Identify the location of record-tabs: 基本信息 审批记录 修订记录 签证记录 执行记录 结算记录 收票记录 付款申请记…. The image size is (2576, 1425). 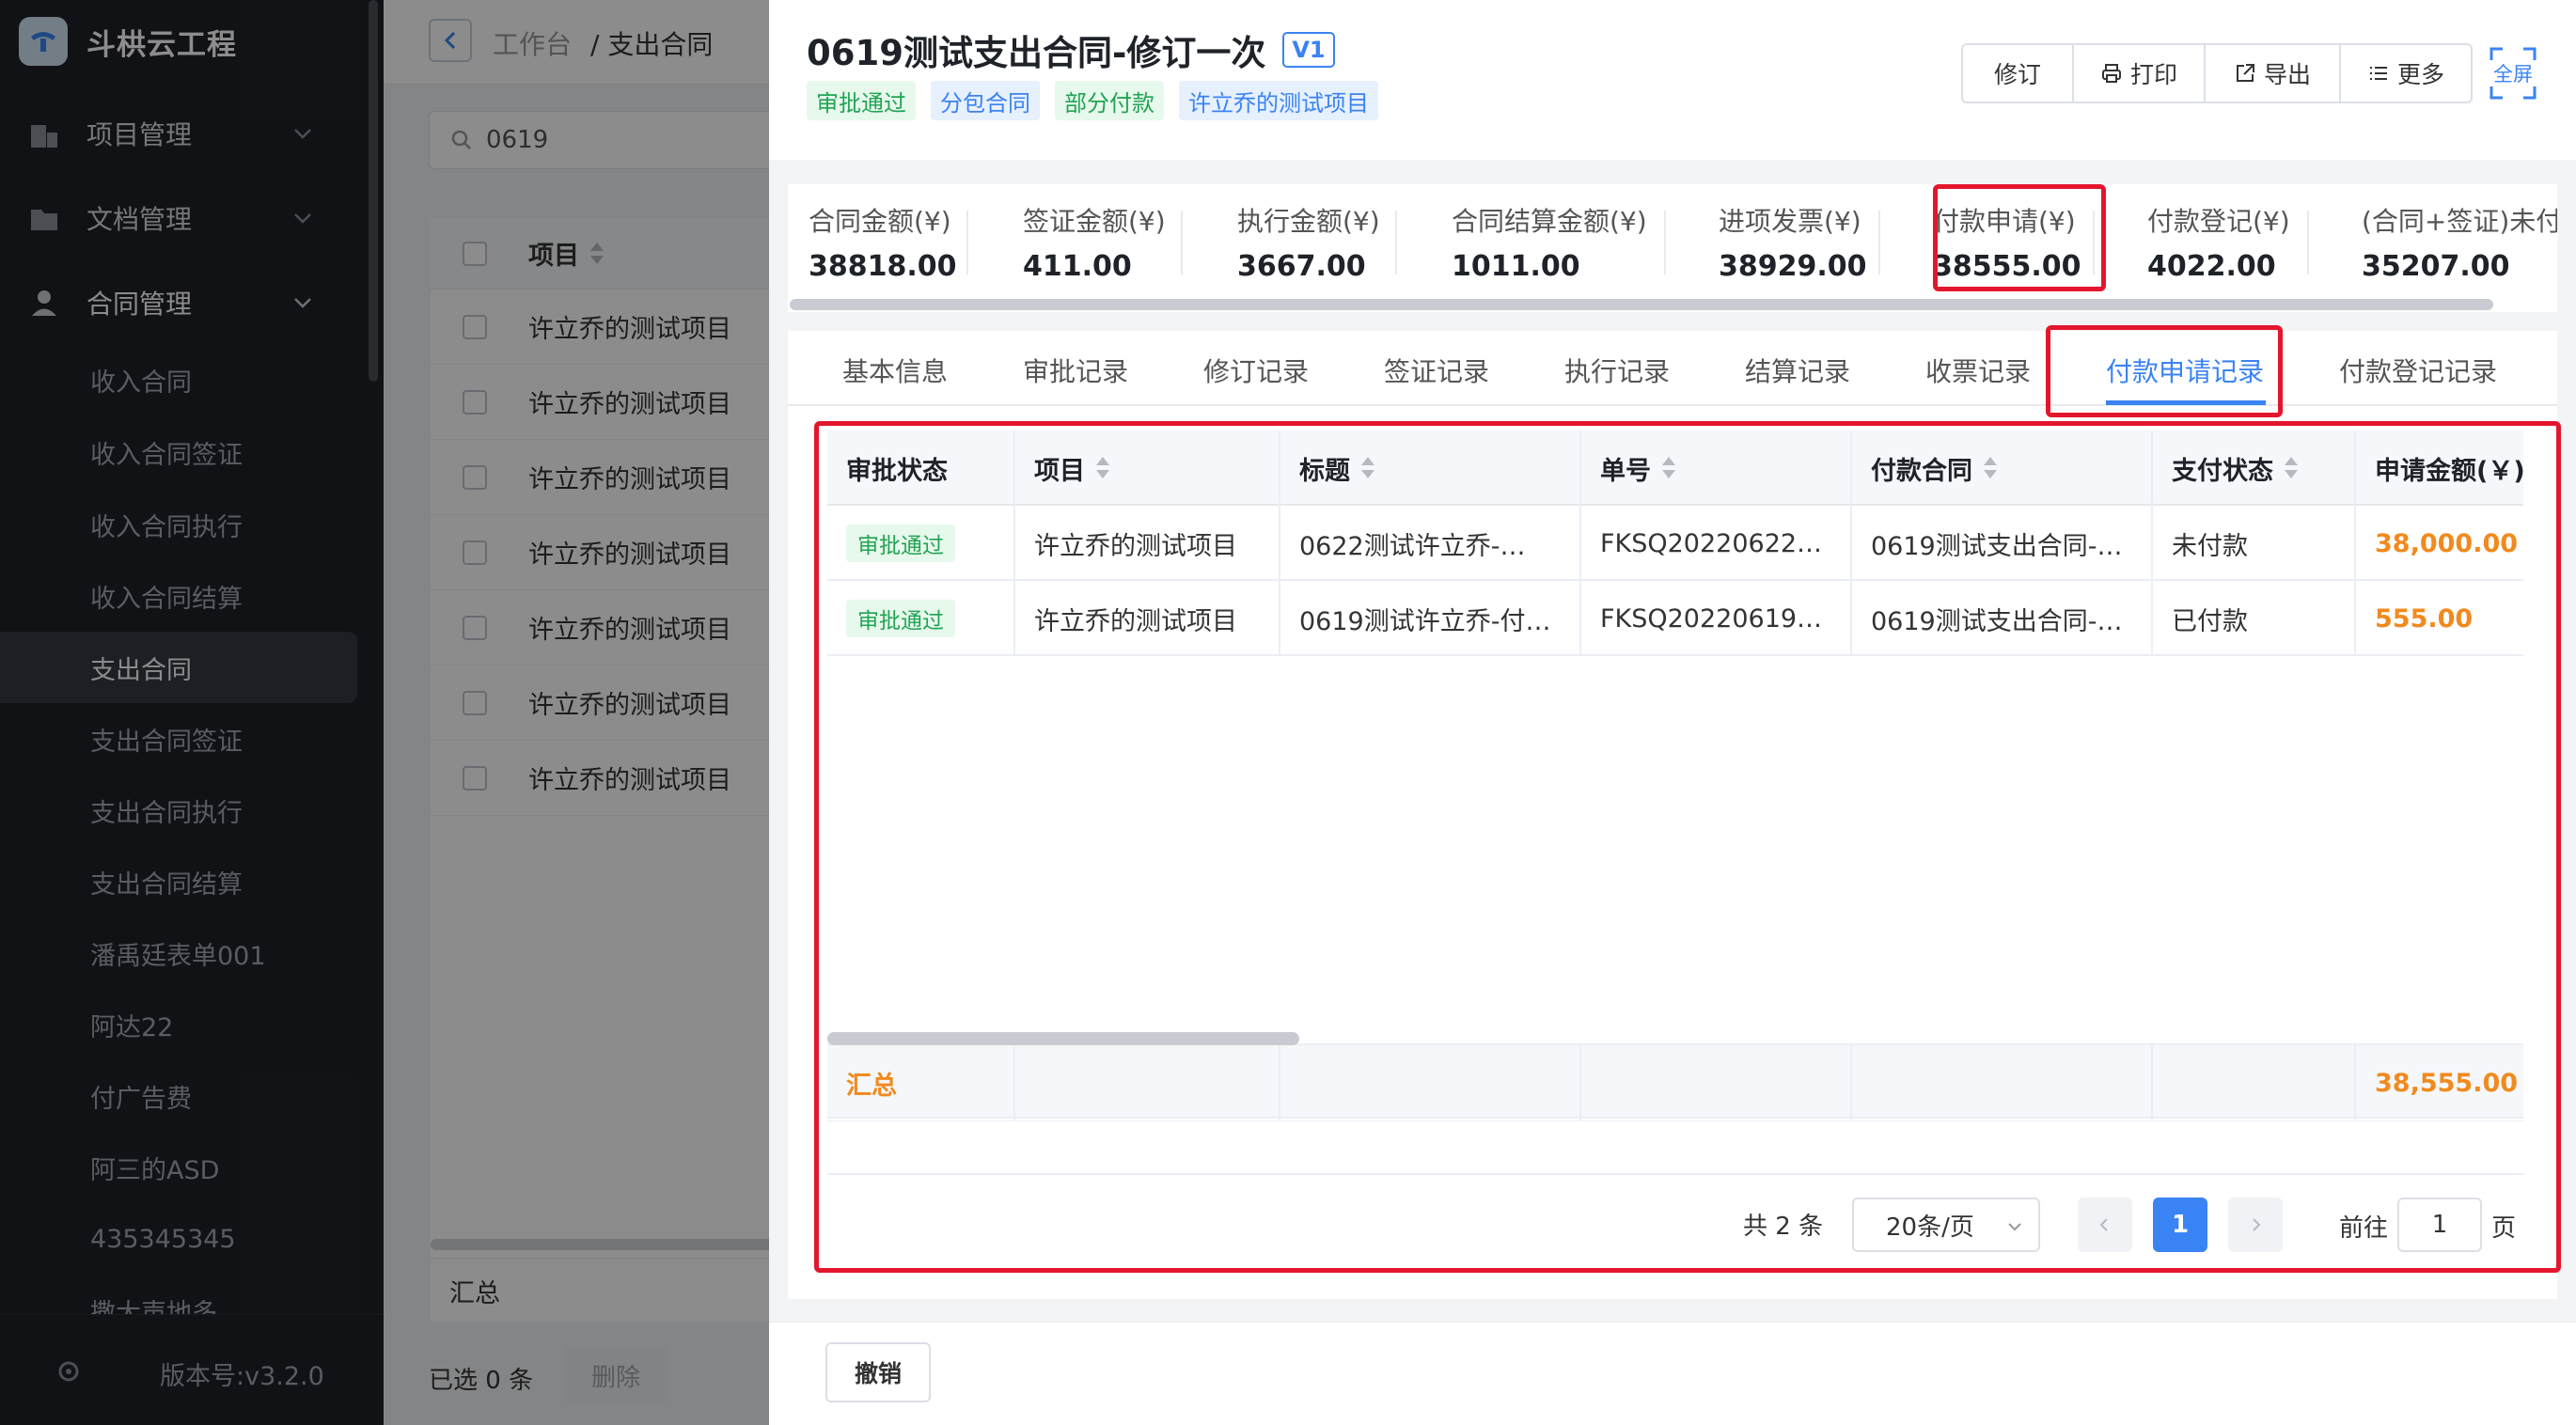
(1673, 368).